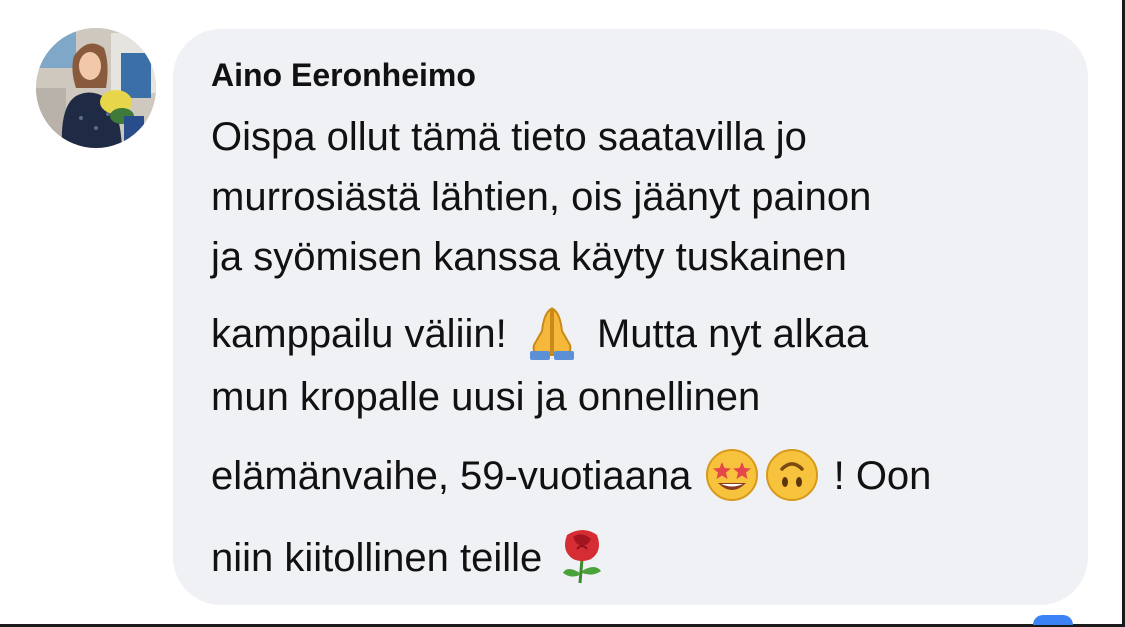 The width and height of the screenshot is (1125, 627). I want to click on comment-line-6-end: ! Oon, so click(882, 476).